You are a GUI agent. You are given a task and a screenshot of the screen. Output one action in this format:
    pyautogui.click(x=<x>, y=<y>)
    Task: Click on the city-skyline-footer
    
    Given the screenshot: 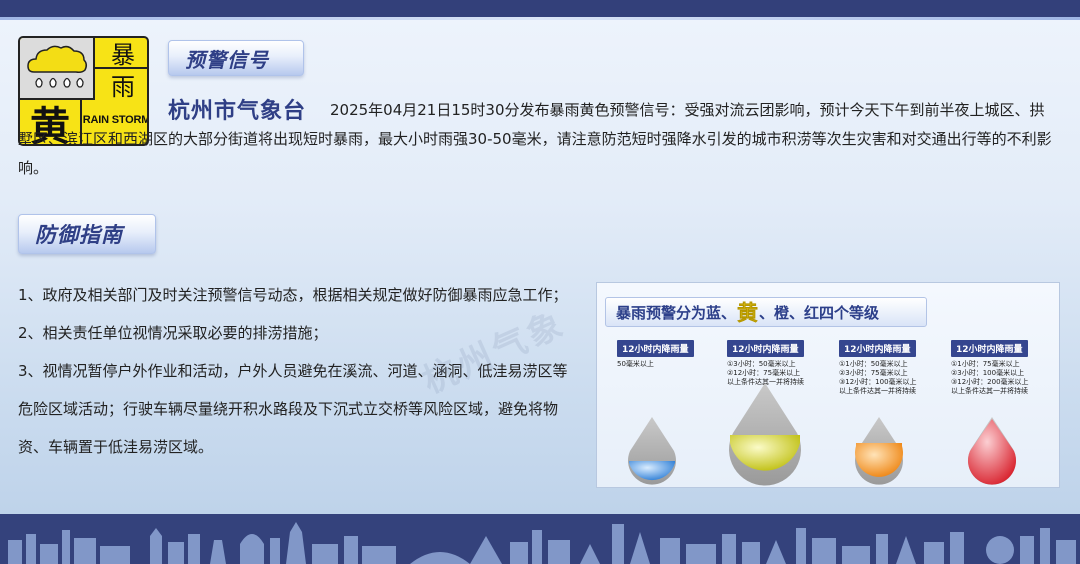 What is the action you would take?
    pyautogui.click(x=540, y=539)
    